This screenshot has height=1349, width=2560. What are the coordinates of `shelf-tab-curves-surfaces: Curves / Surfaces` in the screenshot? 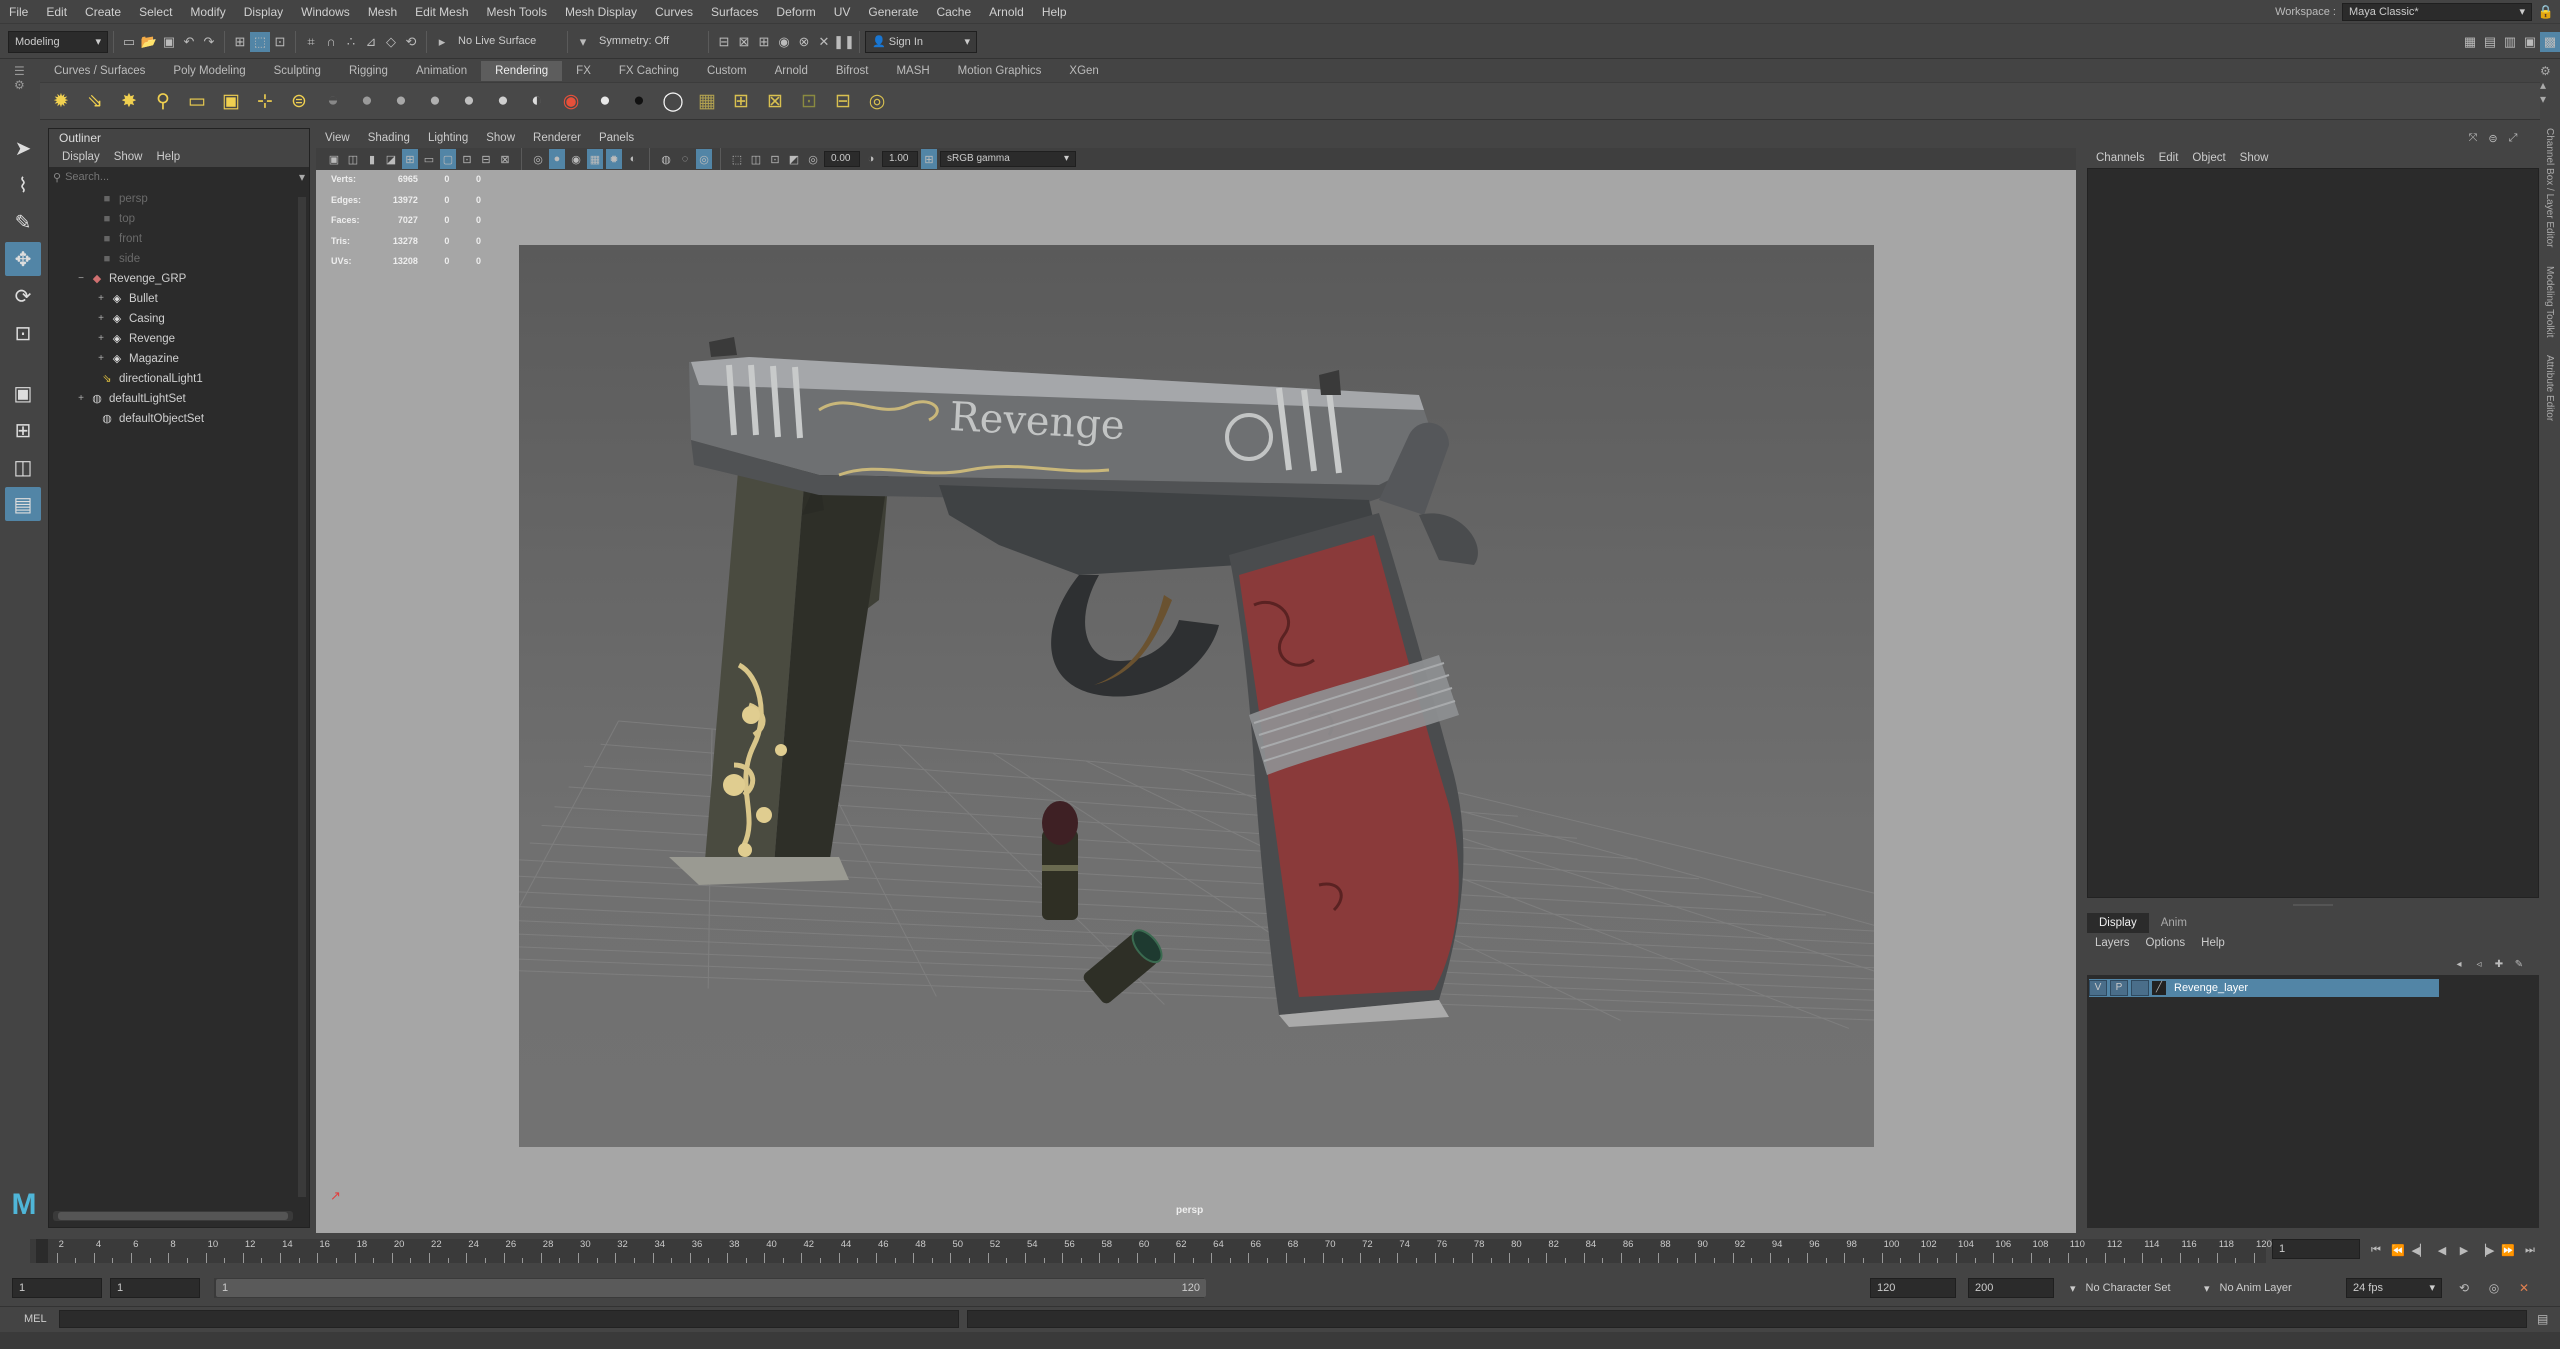 It's located at (99, 71).